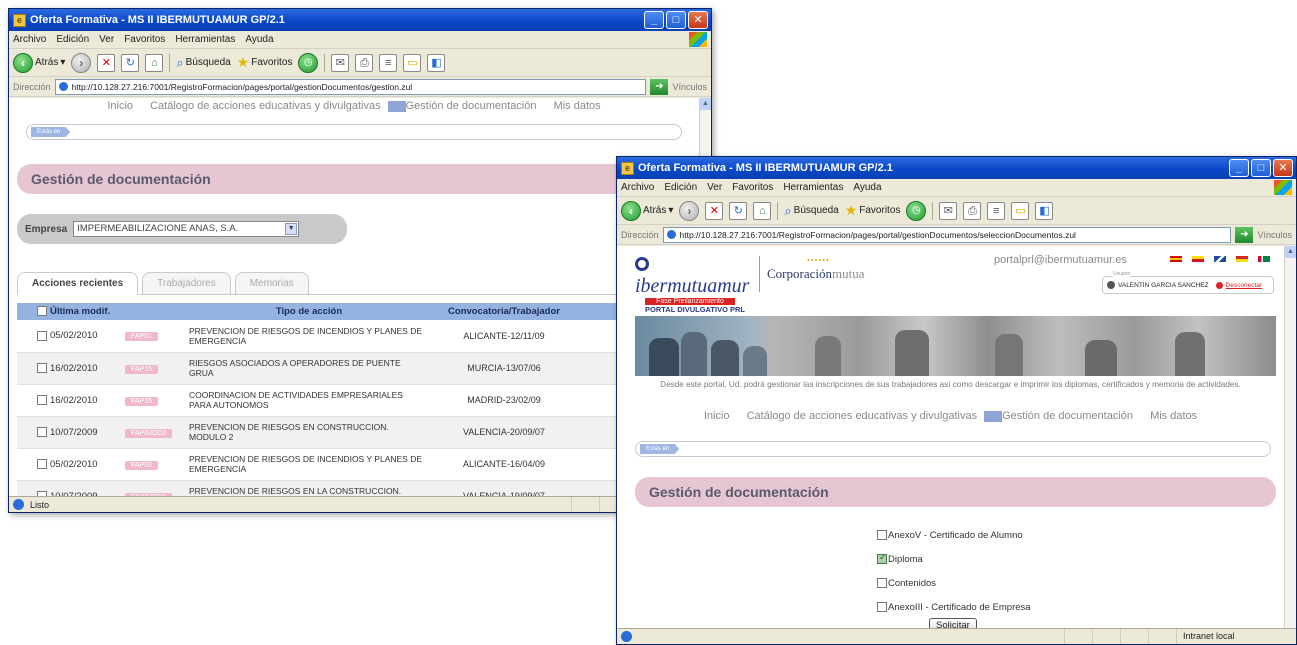 The image size is (1297, 645). I want to click on tab-memorias: Memorias, so click(271, 283).